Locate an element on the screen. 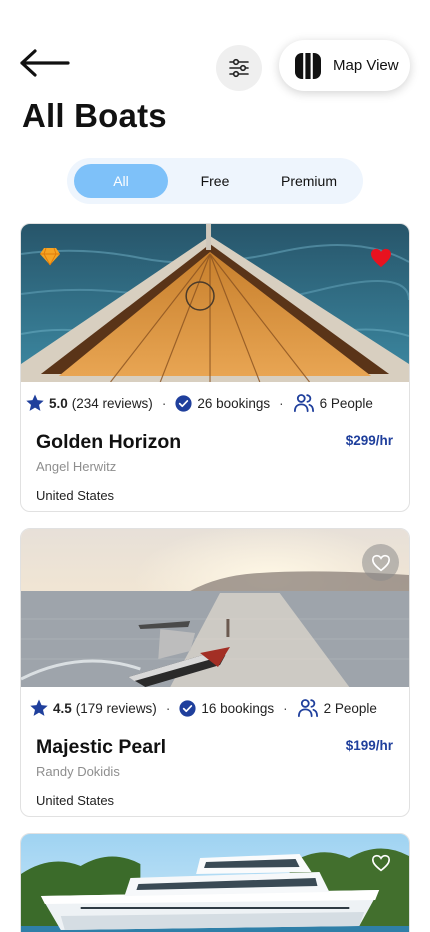 The image size is (430, 932). map-columns-icon is located at coordinates (308, 65).